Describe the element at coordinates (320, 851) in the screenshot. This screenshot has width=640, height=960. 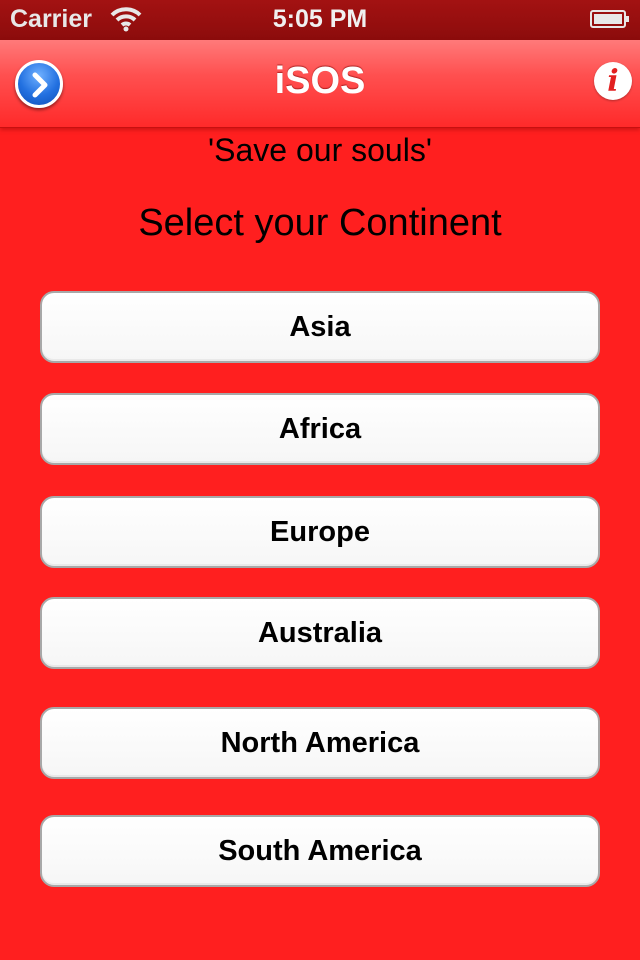
I see `continent-button-south-america: South America` at that location.